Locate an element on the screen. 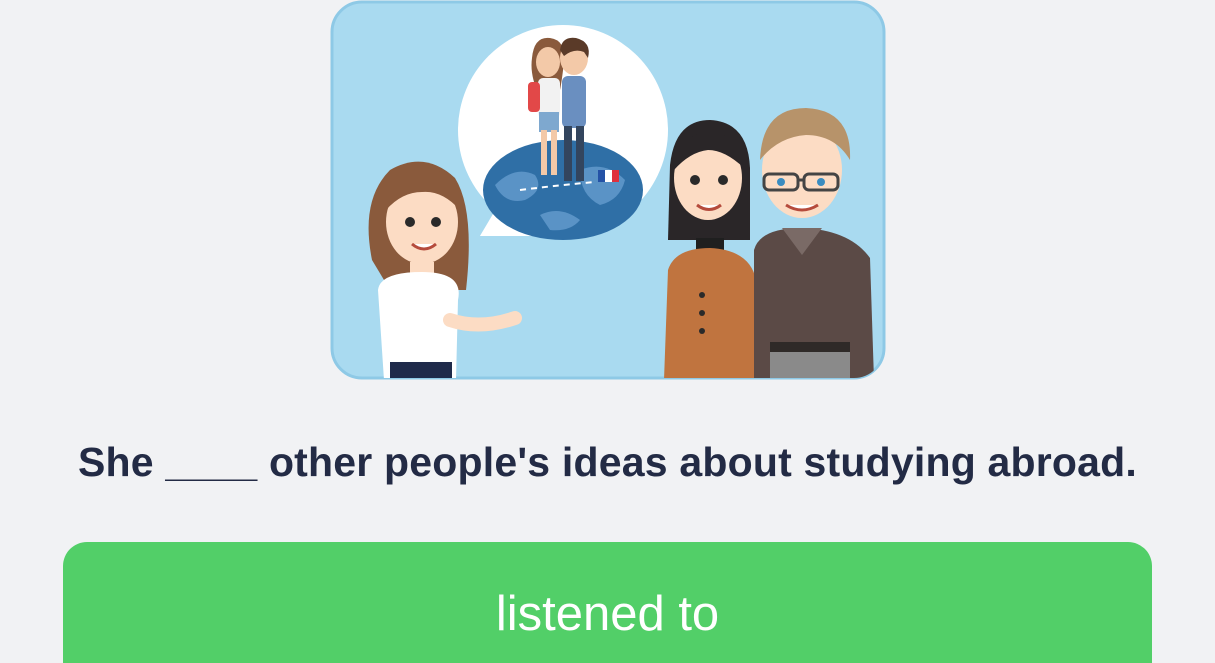 The image size is (1215, 663). answer-option-label: listened to is located at coordinates (607, 614).